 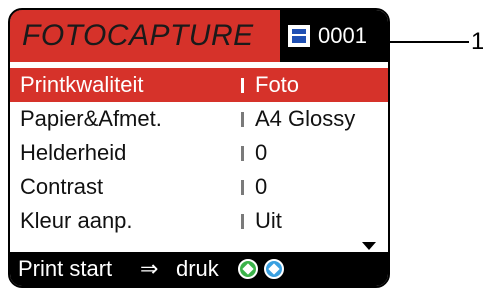 What do you see at coordinates (76, 220) in the screenshot?
I see `menu-item-label: Kleur aanp.` at bounding box center [76, 220].